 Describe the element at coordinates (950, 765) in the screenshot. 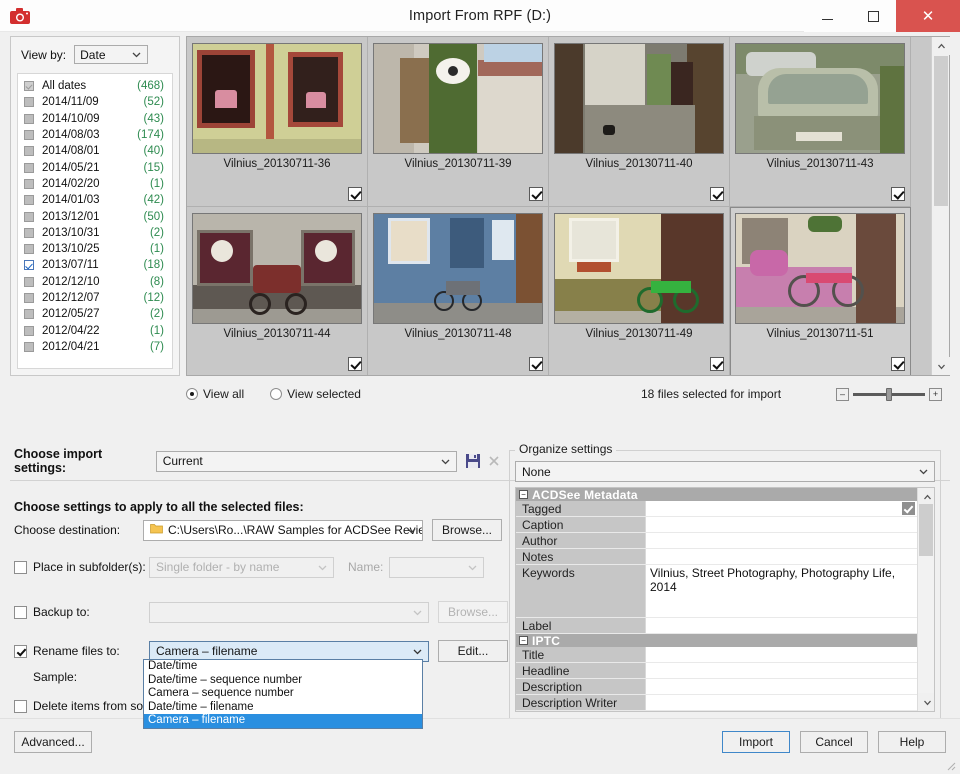

I see `resize-grip-icon` at that location.